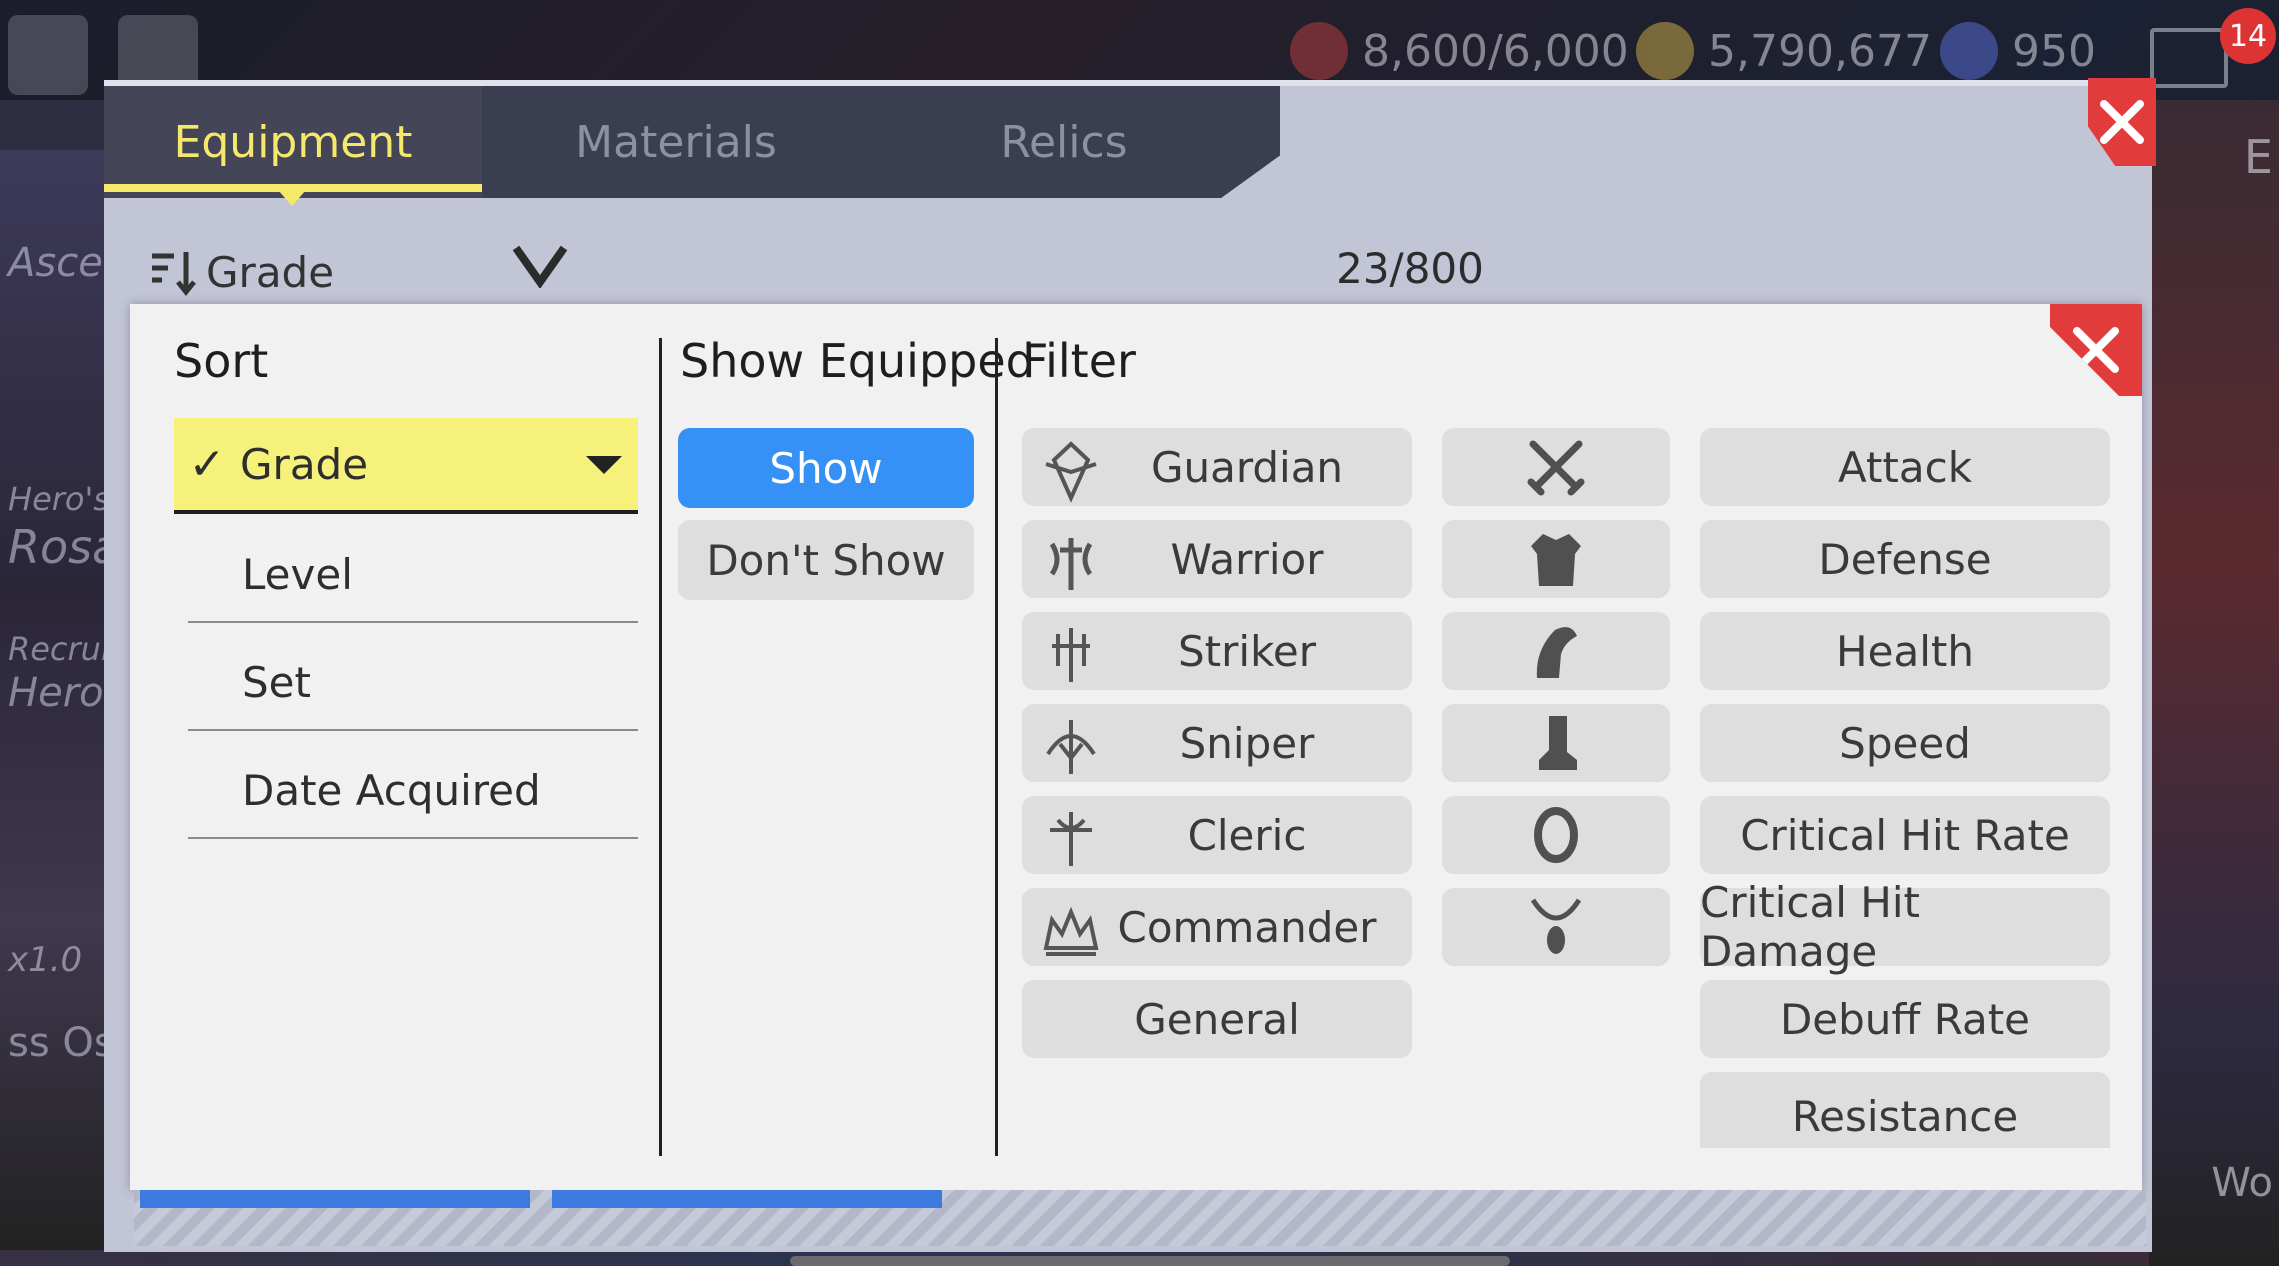 The height and width of the screenshot is (1266, 2279). I want to click on filter-stat-debuff-rate: Debuff Rate, so click(1905, 1019).